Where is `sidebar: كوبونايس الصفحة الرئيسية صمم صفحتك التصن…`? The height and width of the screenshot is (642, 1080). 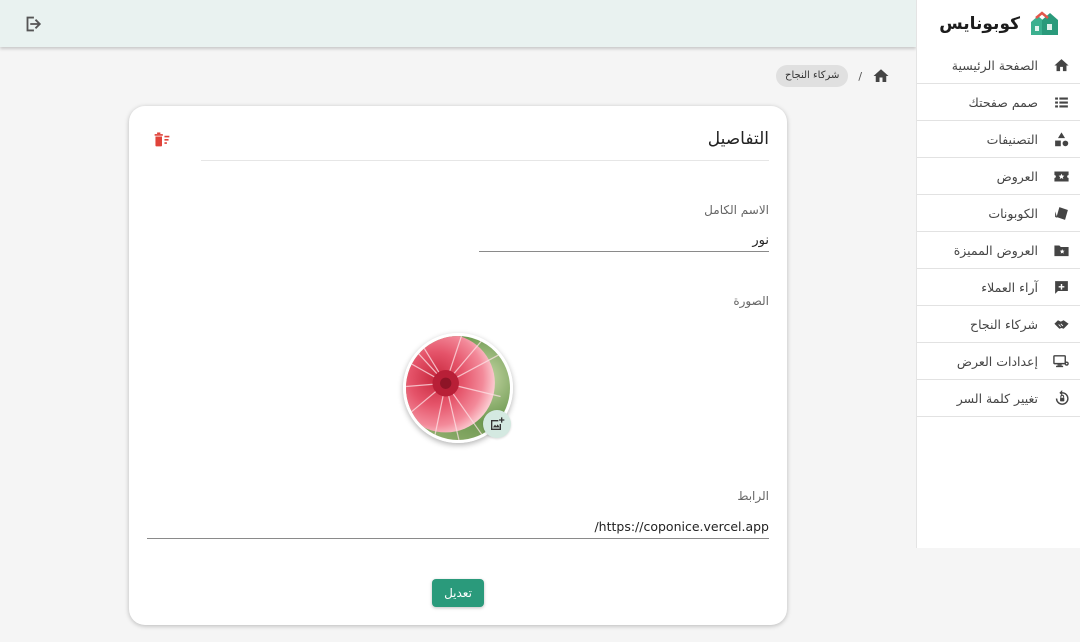 sidebar: كوبونايس الصفحة الرئيسية صمم صفحتك التصن… is located at coordinates (998, 274).